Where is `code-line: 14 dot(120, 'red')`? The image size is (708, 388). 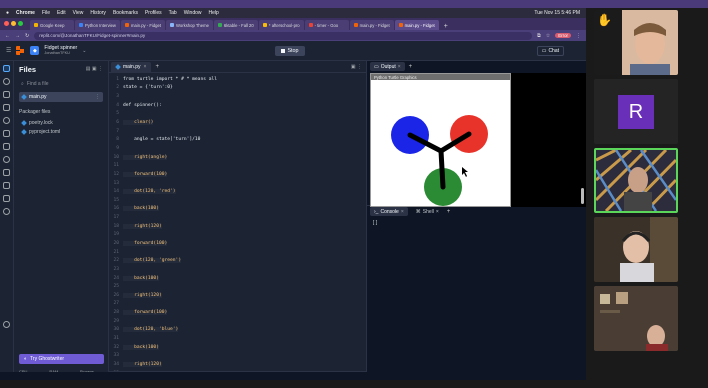
code-line: 14 dot(120, 'red') is located at coordinates (237, 191).